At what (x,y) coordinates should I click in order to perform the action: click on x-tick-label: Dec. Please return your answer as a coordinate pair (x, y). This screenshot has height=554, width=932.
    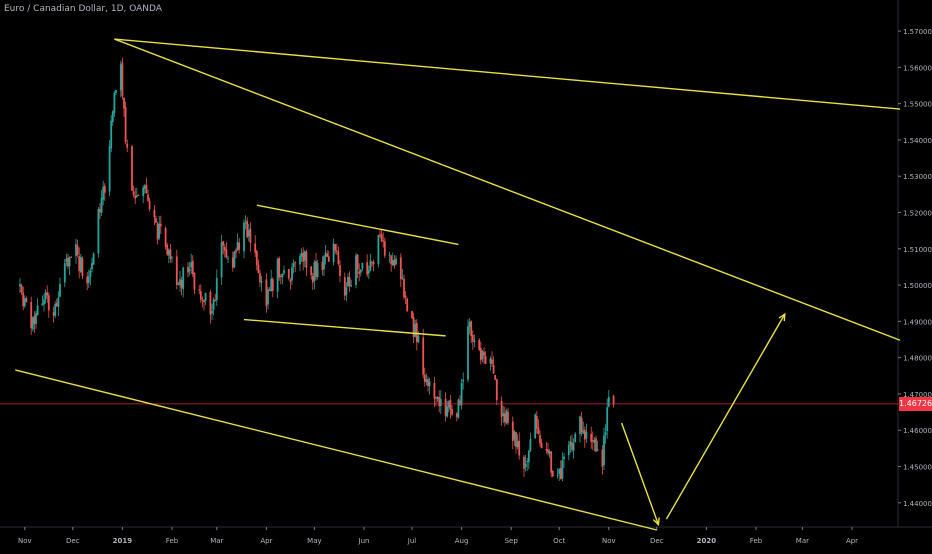
    Looking at the image, I should click on (657, 541).